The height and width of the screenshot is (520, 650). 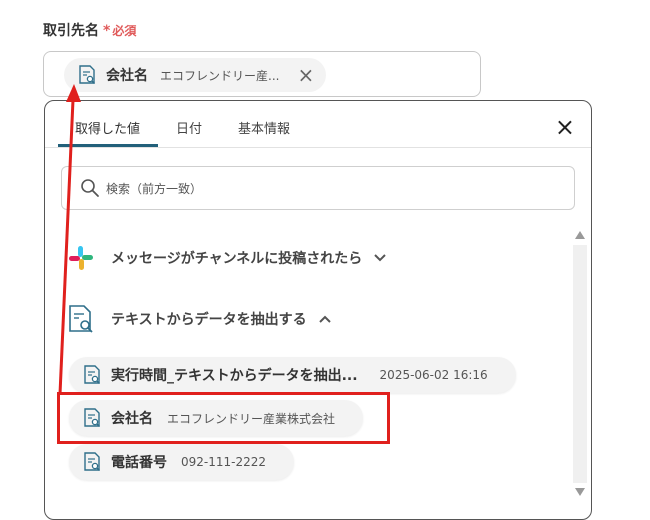 I want to click on field-label: 取引先名 * 必須, so click(x=89, y=30).